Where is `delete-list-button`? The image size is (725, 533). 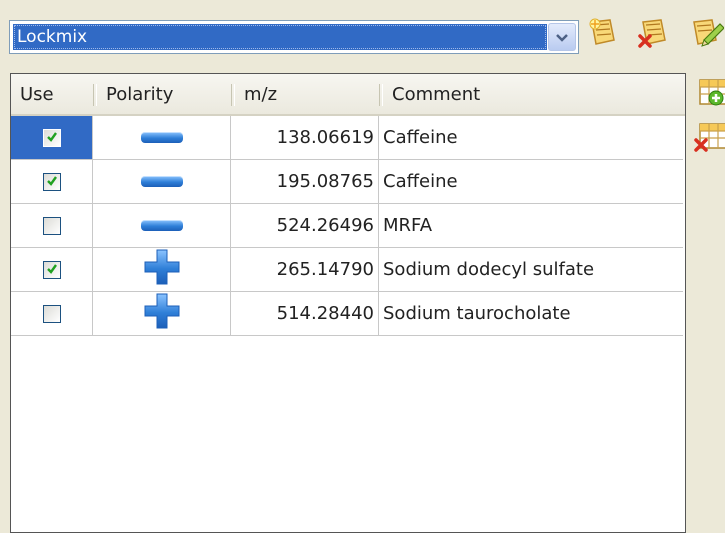 delete-list-button is located at coordinates (654, 35).